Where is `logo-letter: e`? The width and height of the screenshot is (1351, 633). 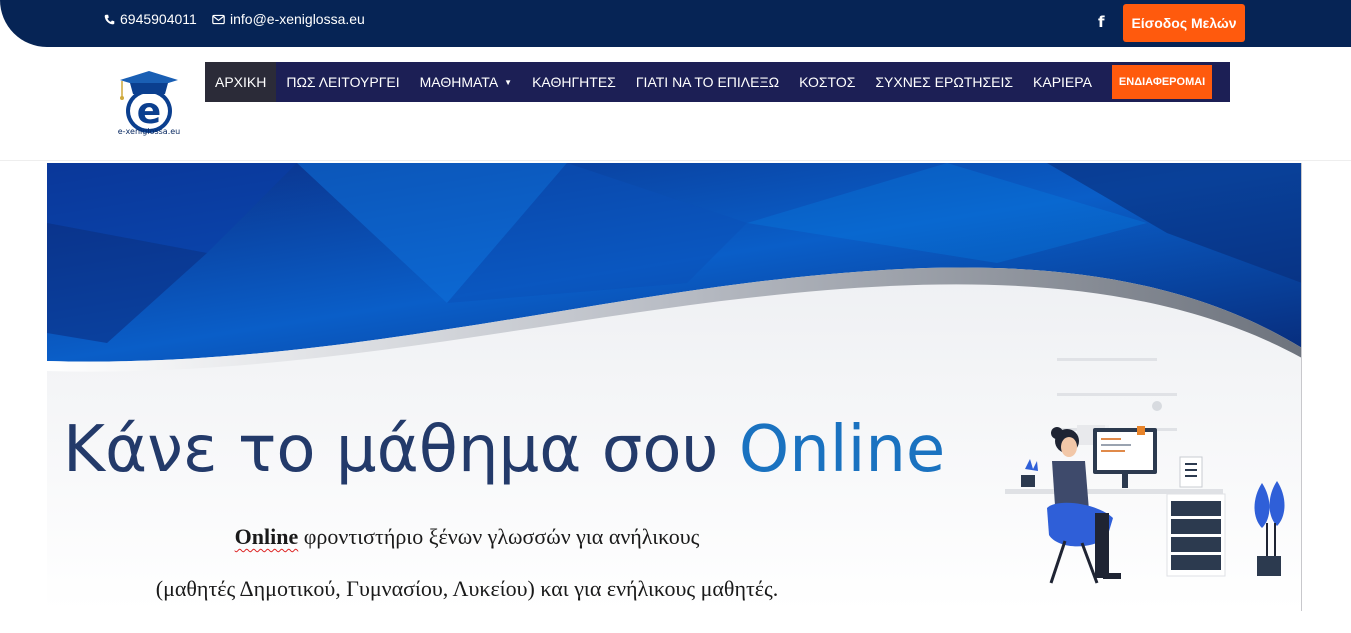 logo-letter: e is located at coordinates (149, 111).